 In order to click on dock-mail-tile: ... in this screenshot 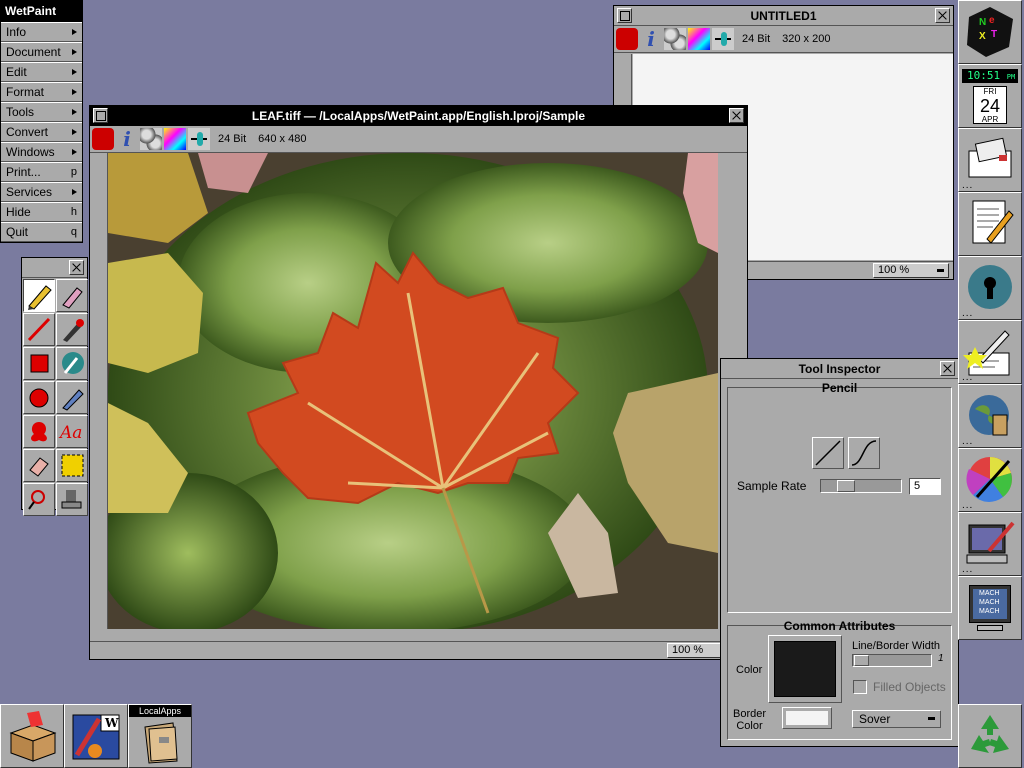, I will do `click(990, 160)`.